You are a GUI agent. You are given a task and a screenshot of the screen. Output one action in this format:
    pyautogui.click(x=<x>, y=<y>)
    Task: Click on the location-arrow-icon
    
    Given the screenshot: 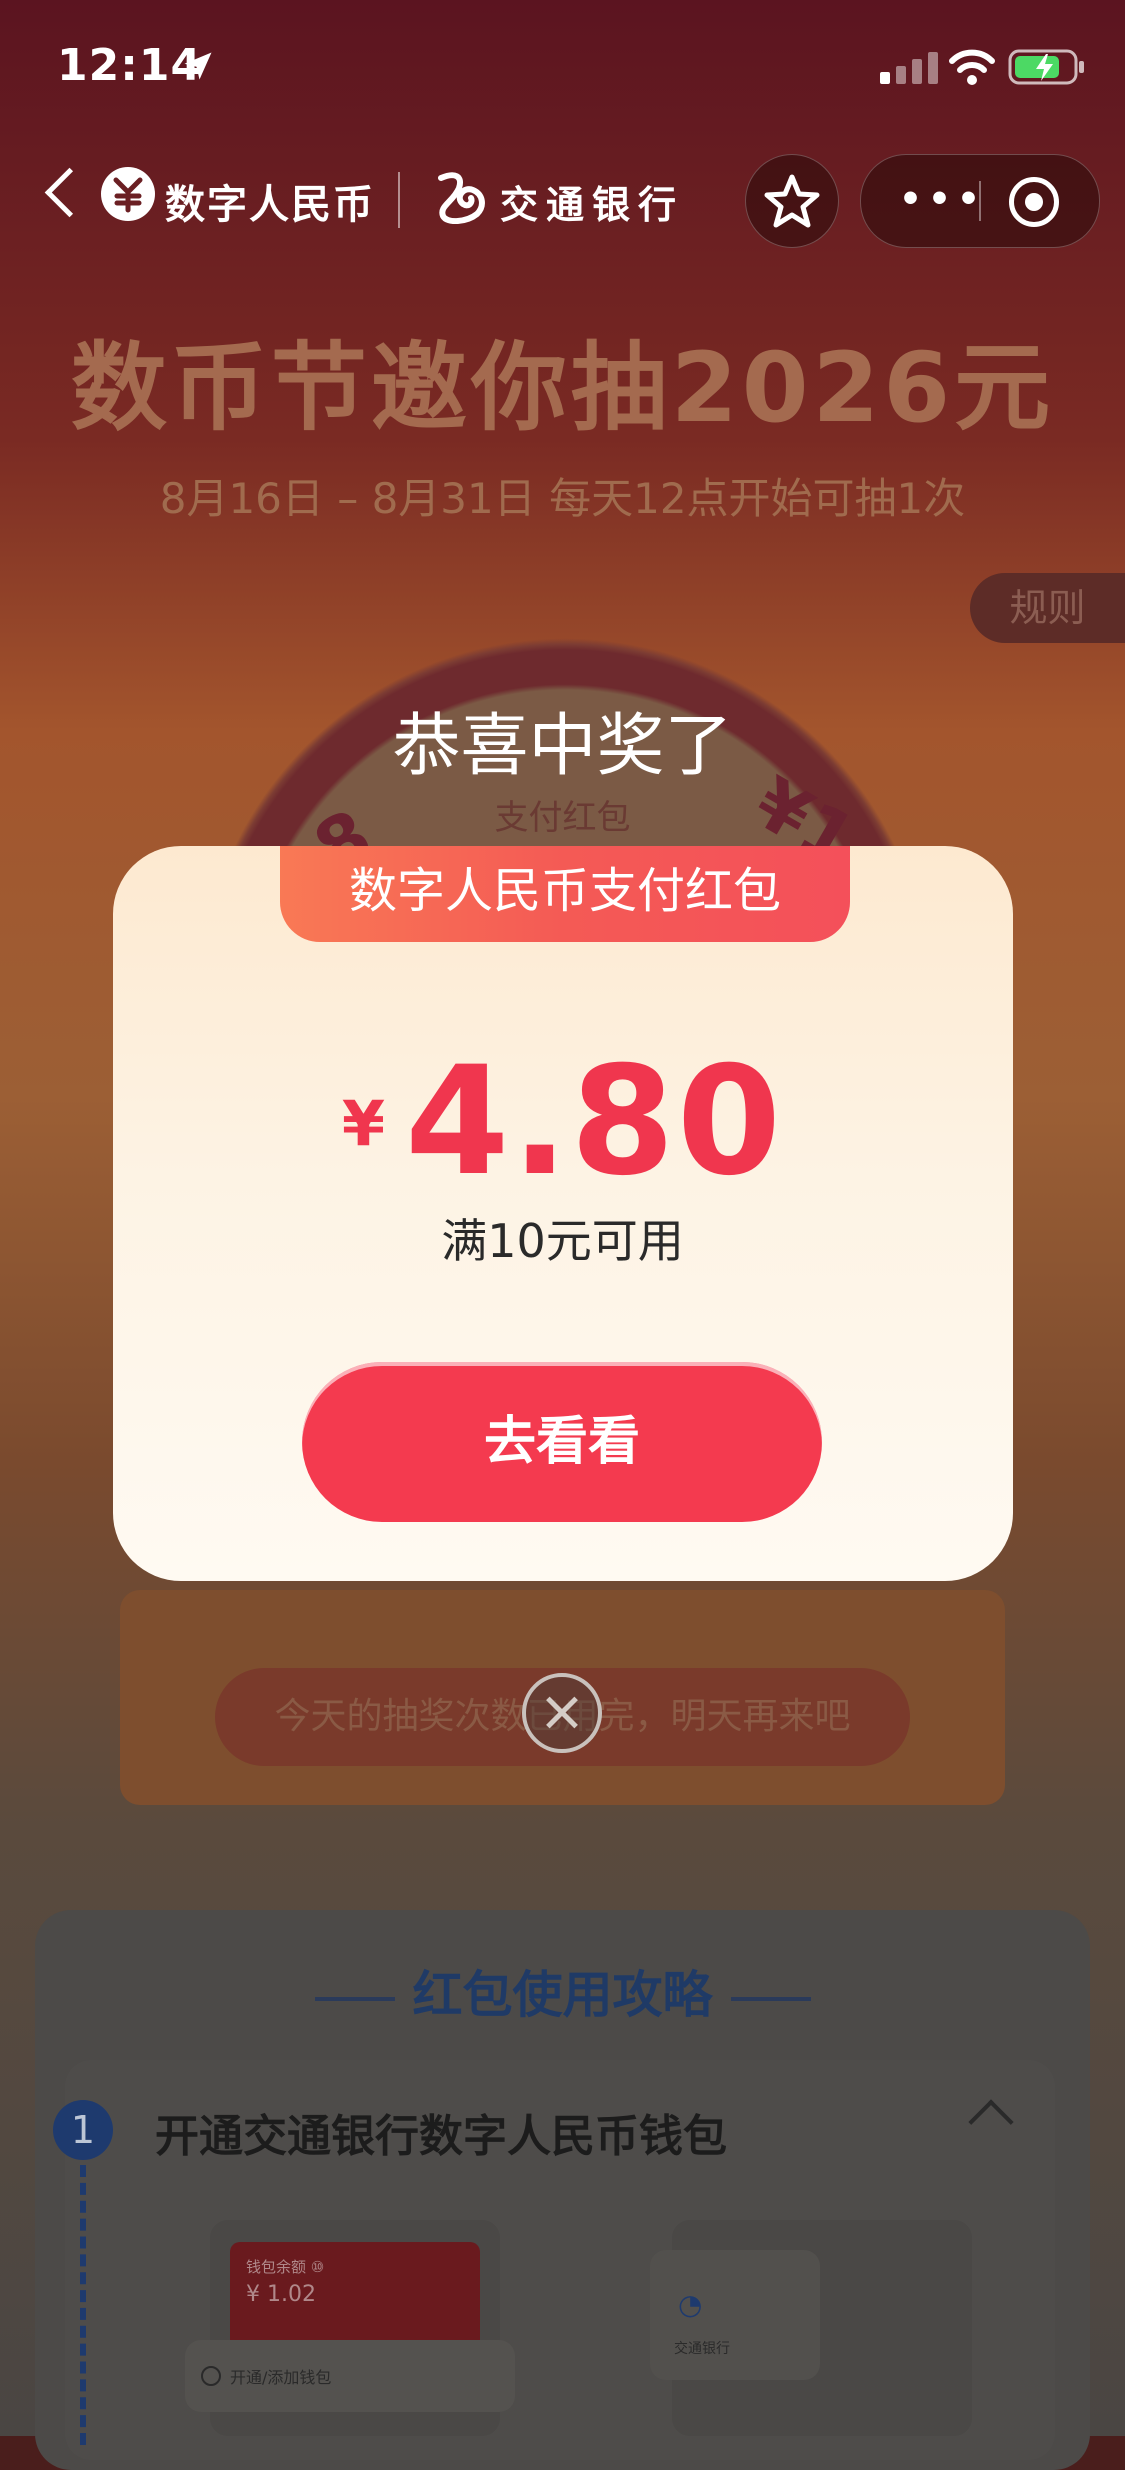 What is the action you would take?
    pyautogui.click(x=198, y=66)
    